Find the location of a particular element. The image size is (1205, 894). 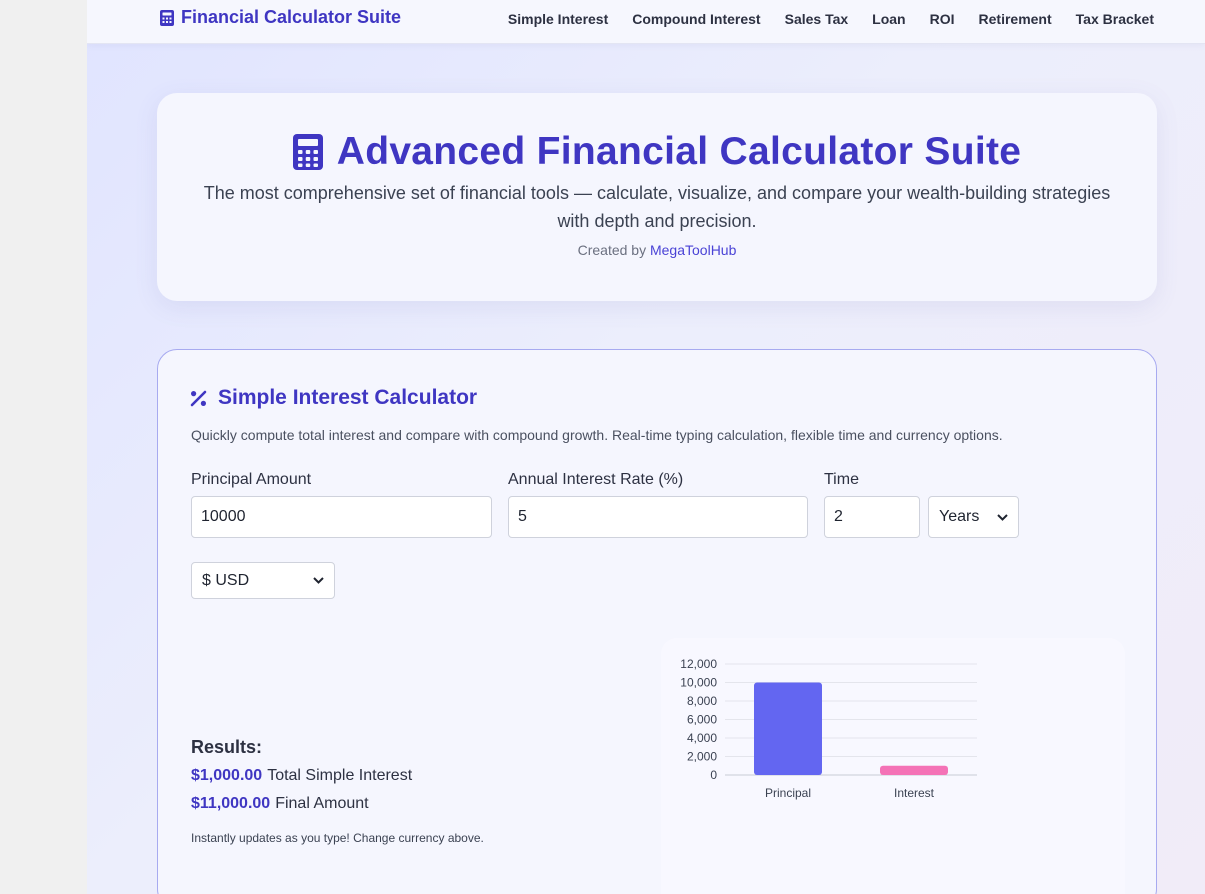

y-tick-label: 0 is located at coordinates (713, 775).